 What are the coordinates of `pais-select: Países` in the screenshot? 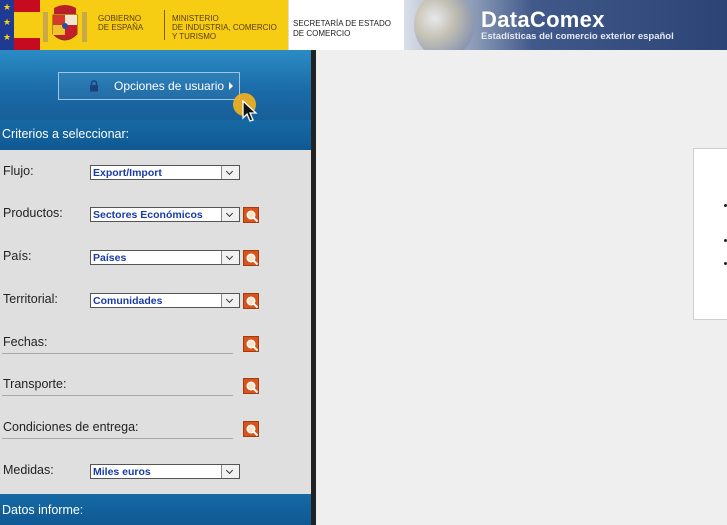 It's located at (165, 257).